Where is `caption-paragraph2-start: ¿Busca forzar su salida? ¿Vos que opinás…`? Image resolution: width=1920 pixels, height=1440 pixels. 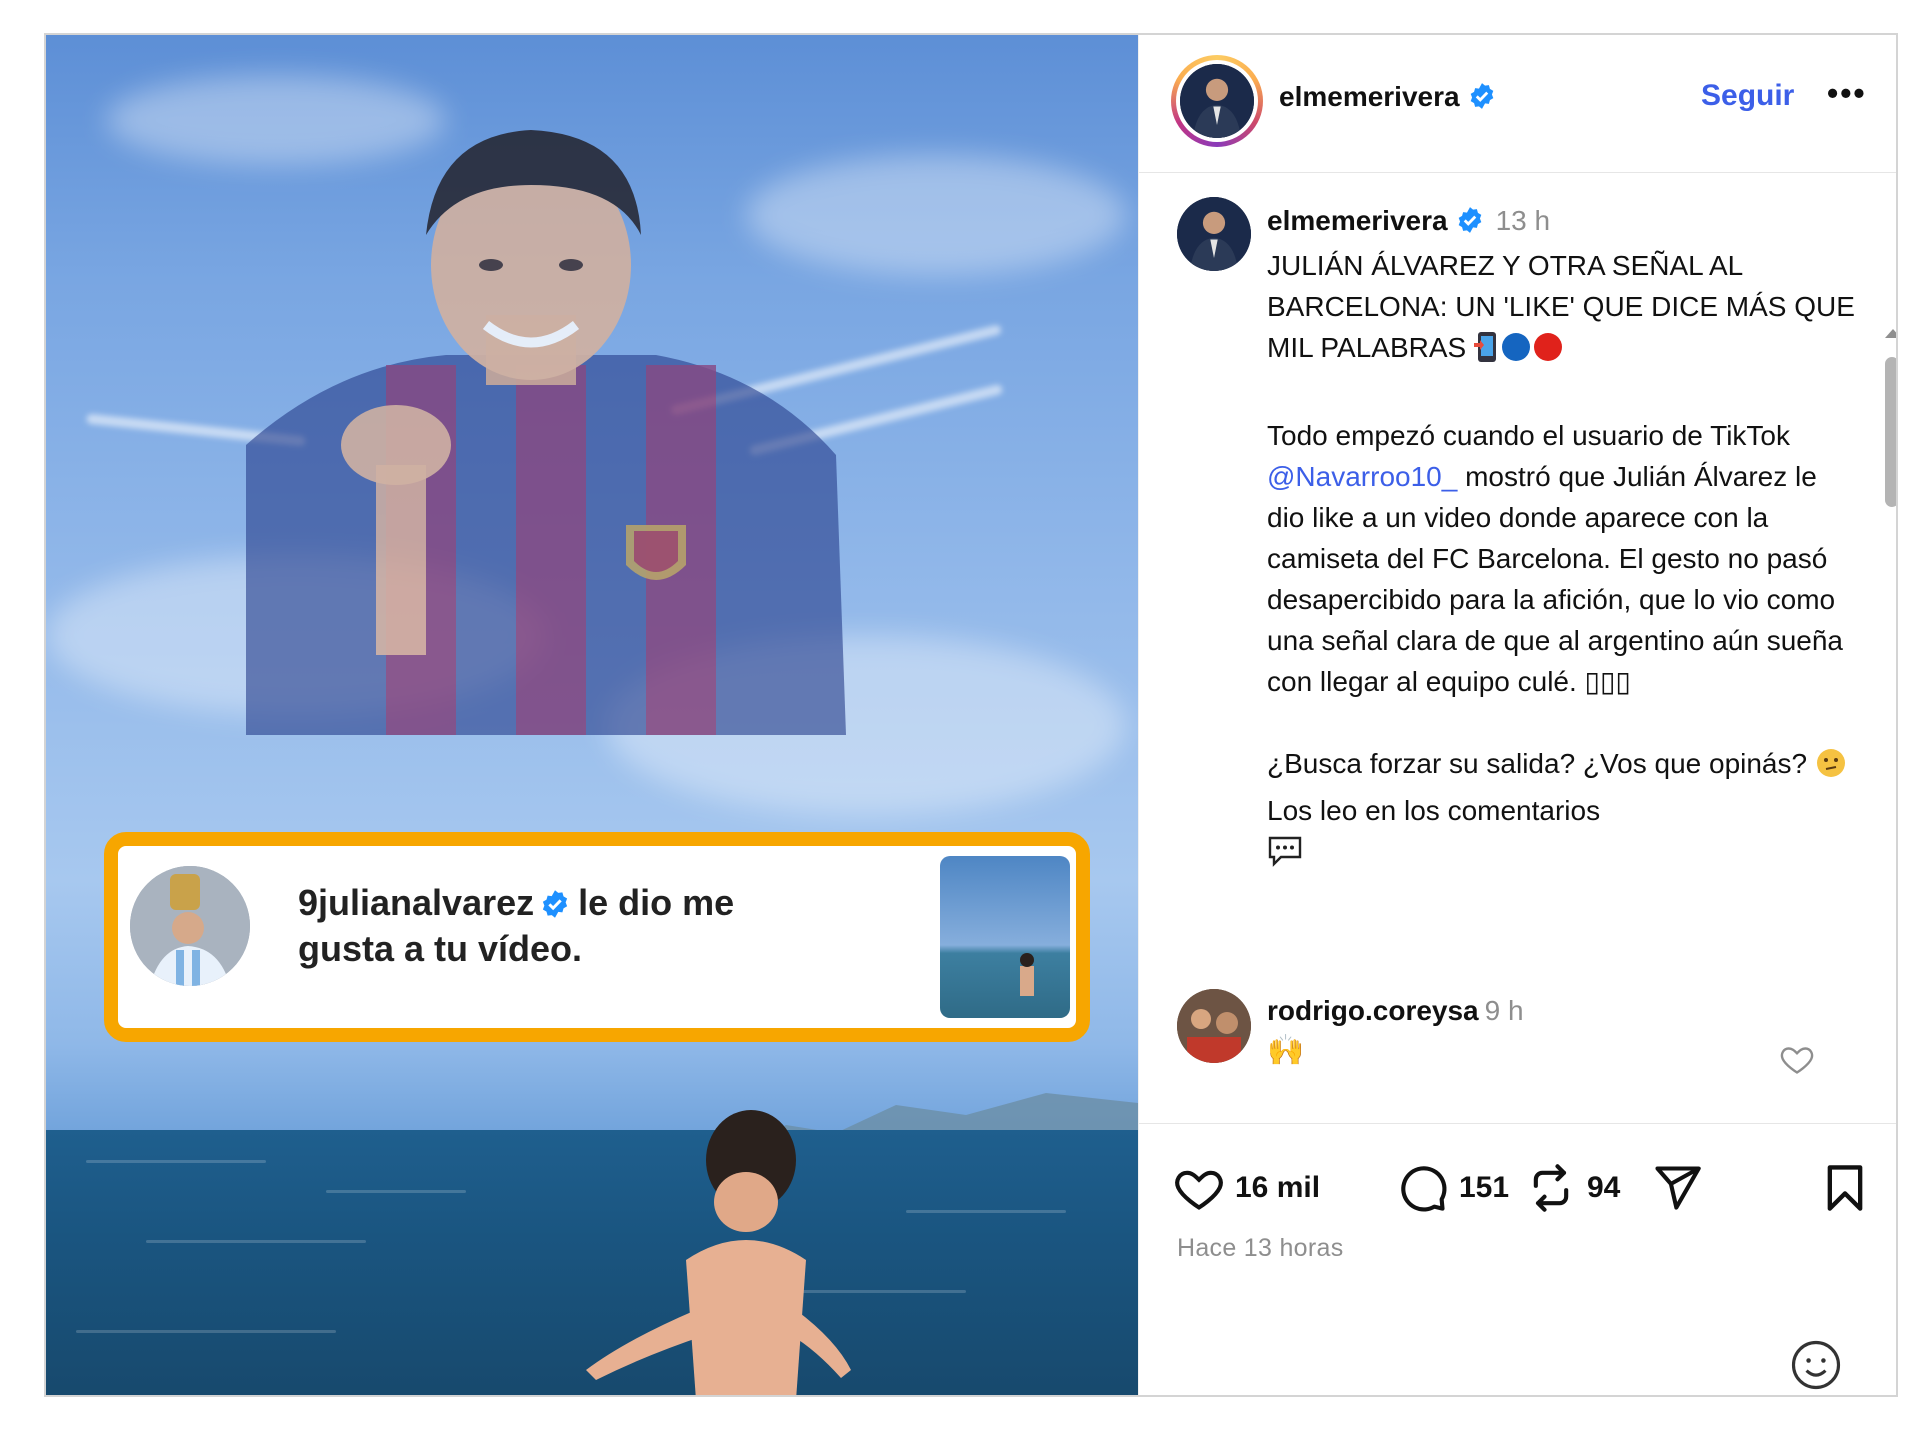
caption-paragraph2-start: ¿Busca forzar su salida? ¿Vos que opinás… is located at coordinates (1541, 763).